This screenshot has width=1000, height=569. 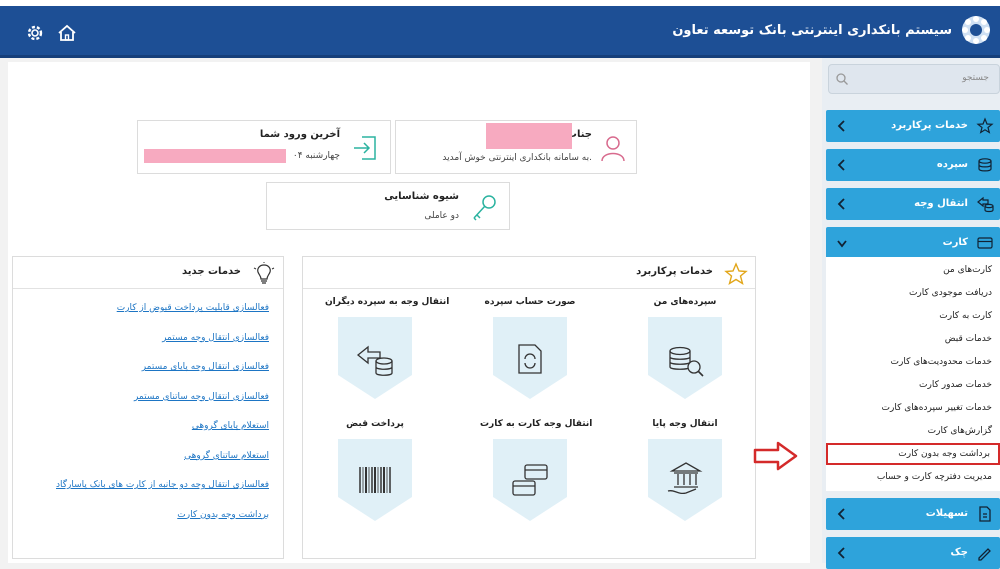 What do you see at coordinates (913, 362) in the screenshot?
I see `submenu-item: خدمات محدودیت‌های کارت` at bounding box center [913, 362].